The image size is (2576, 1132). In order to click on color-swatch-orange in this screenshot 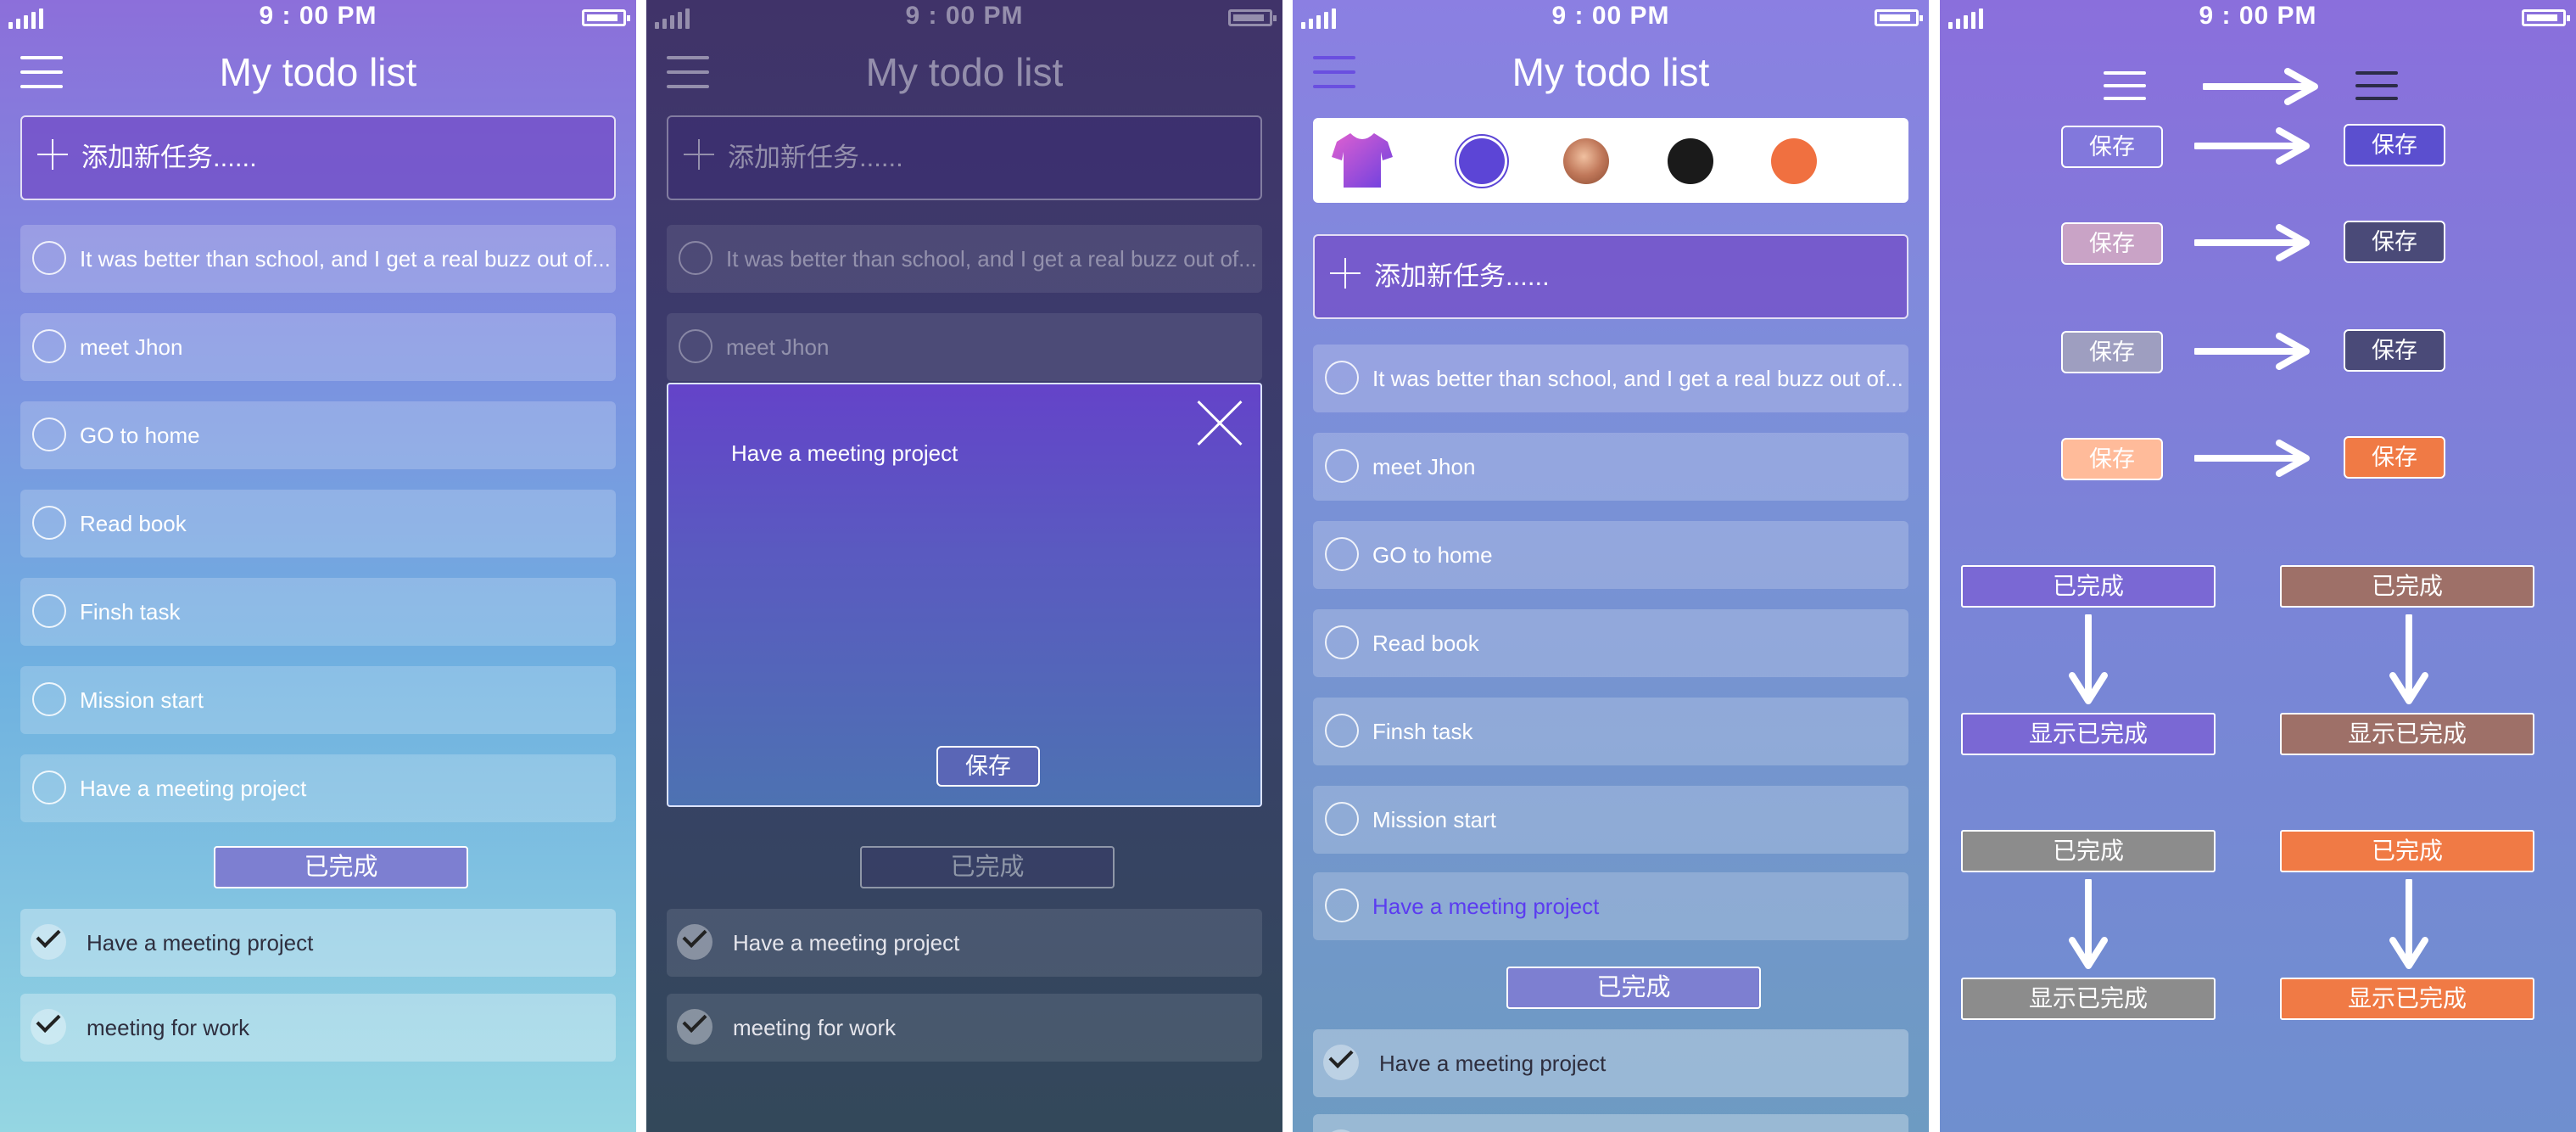, I will do `click(1794, 161)`.